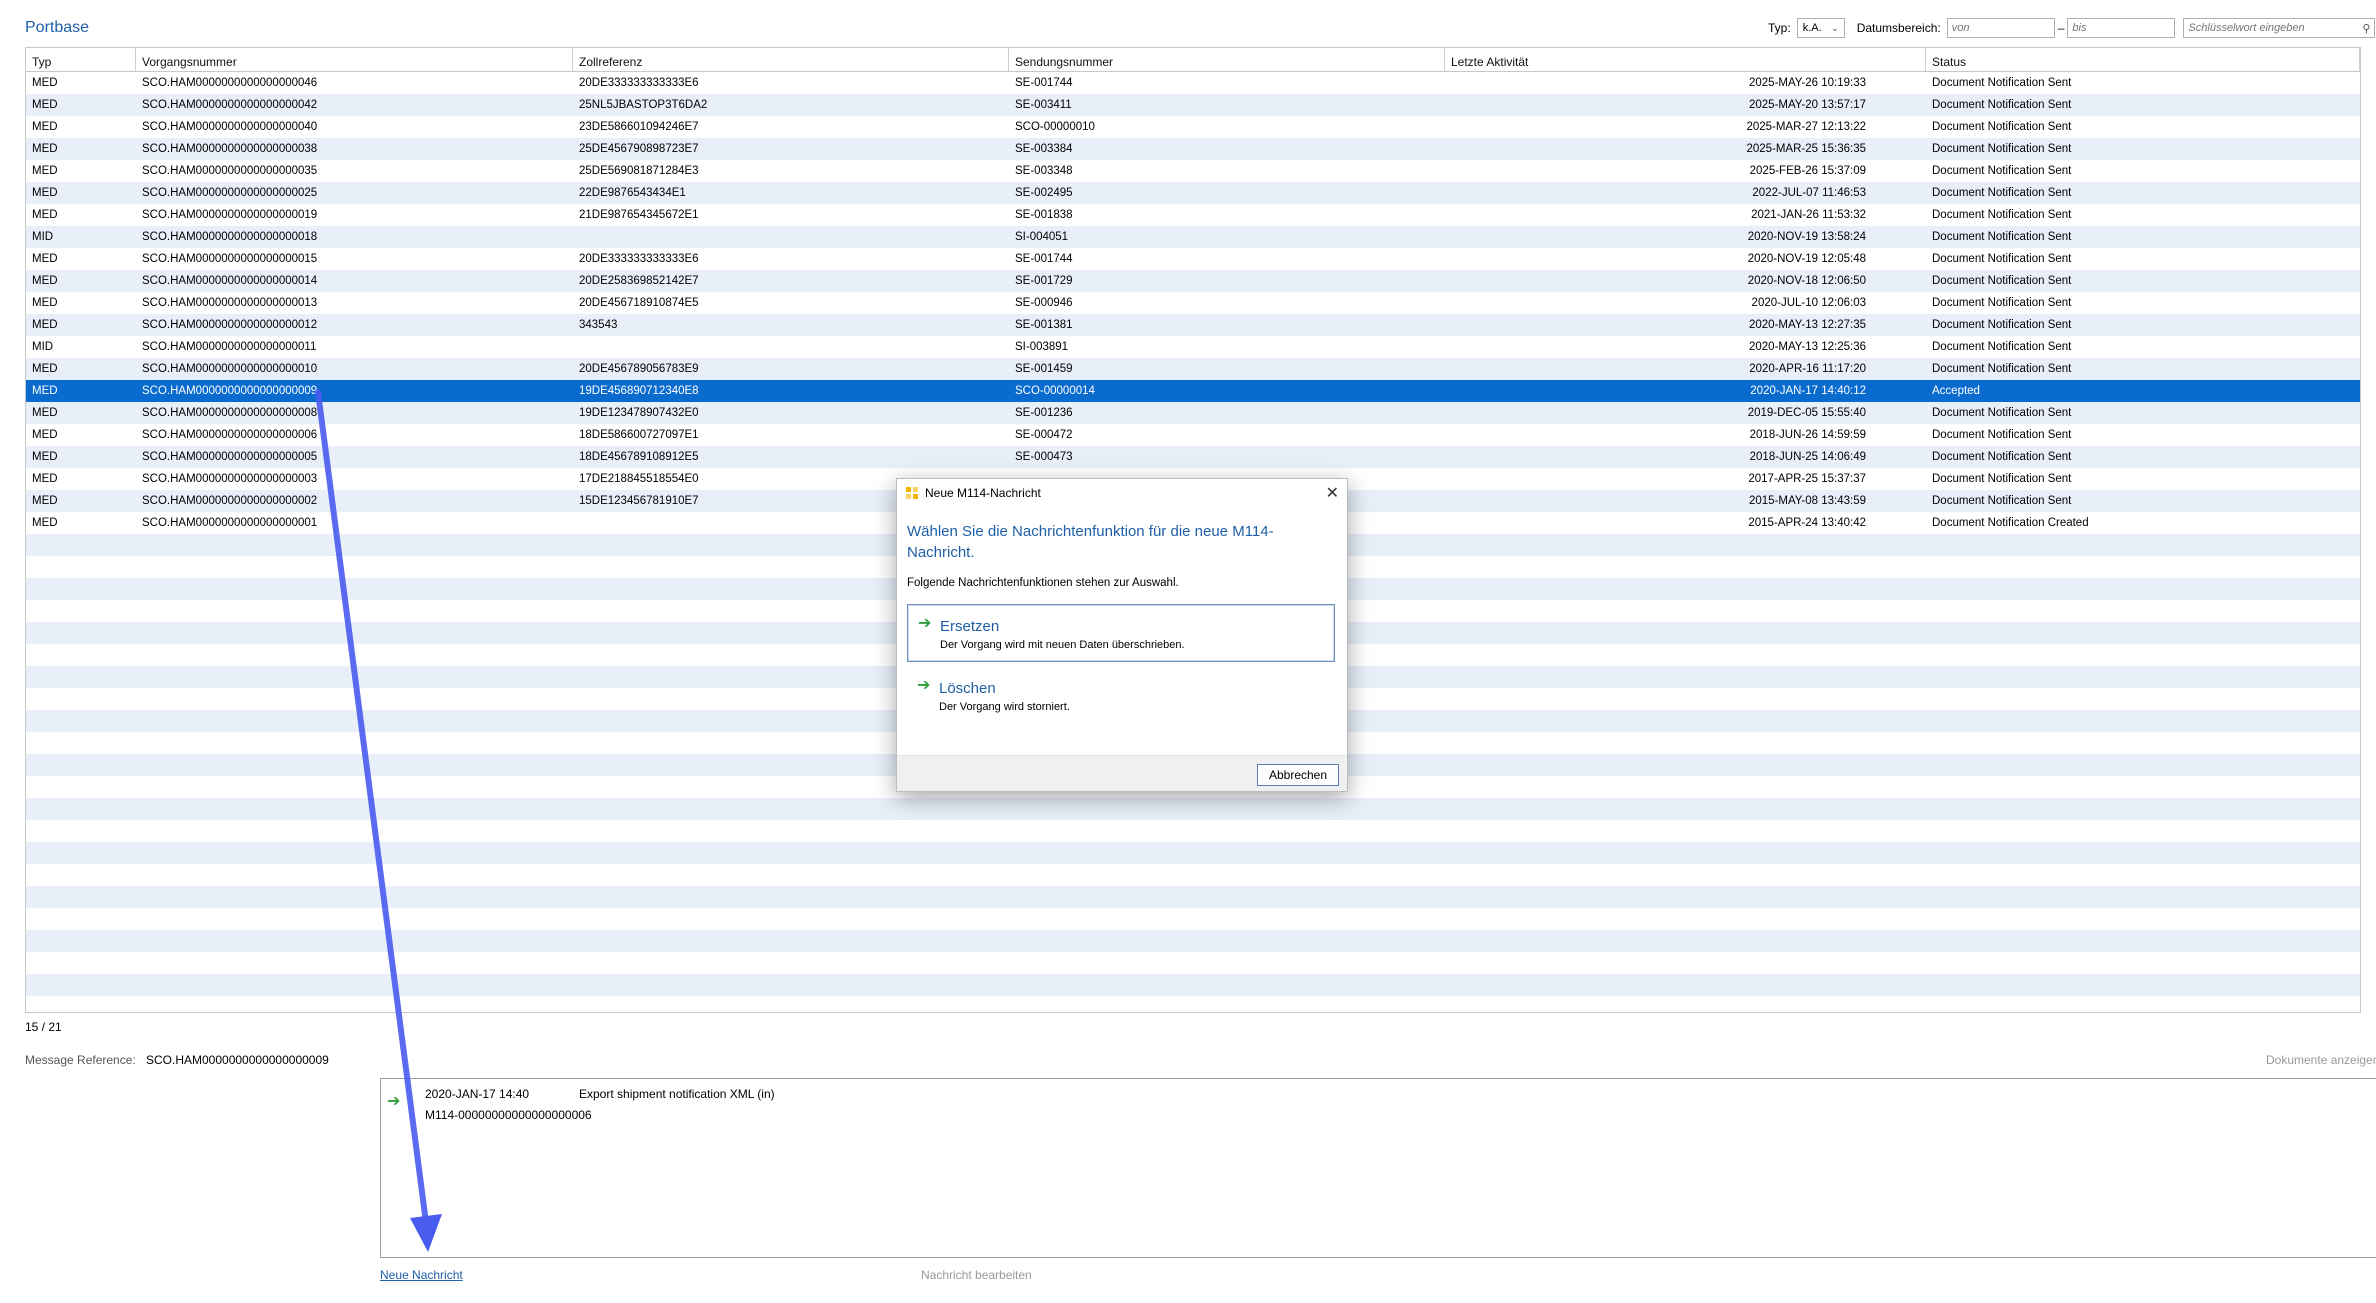  What do you see at coordinates (421, 1275) in the screenshot?
I see `new-message-link: Neue Nachricht` at bounding box center [421, 1275].